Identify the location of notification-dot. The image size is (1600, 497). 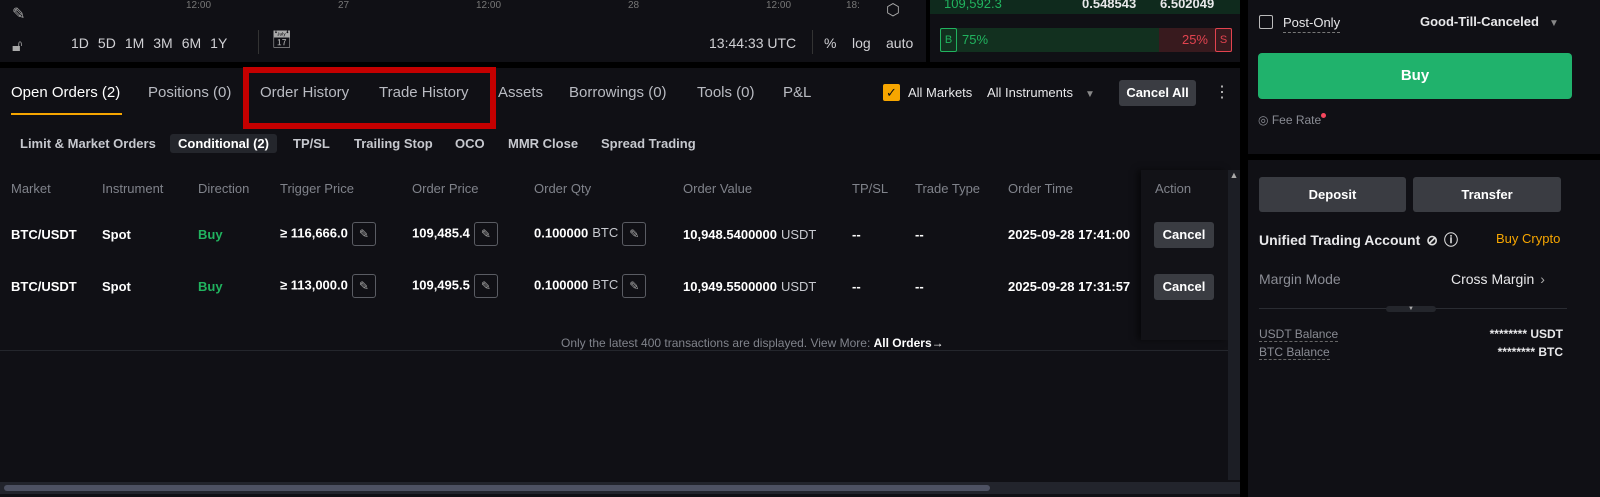
(1324, 115).